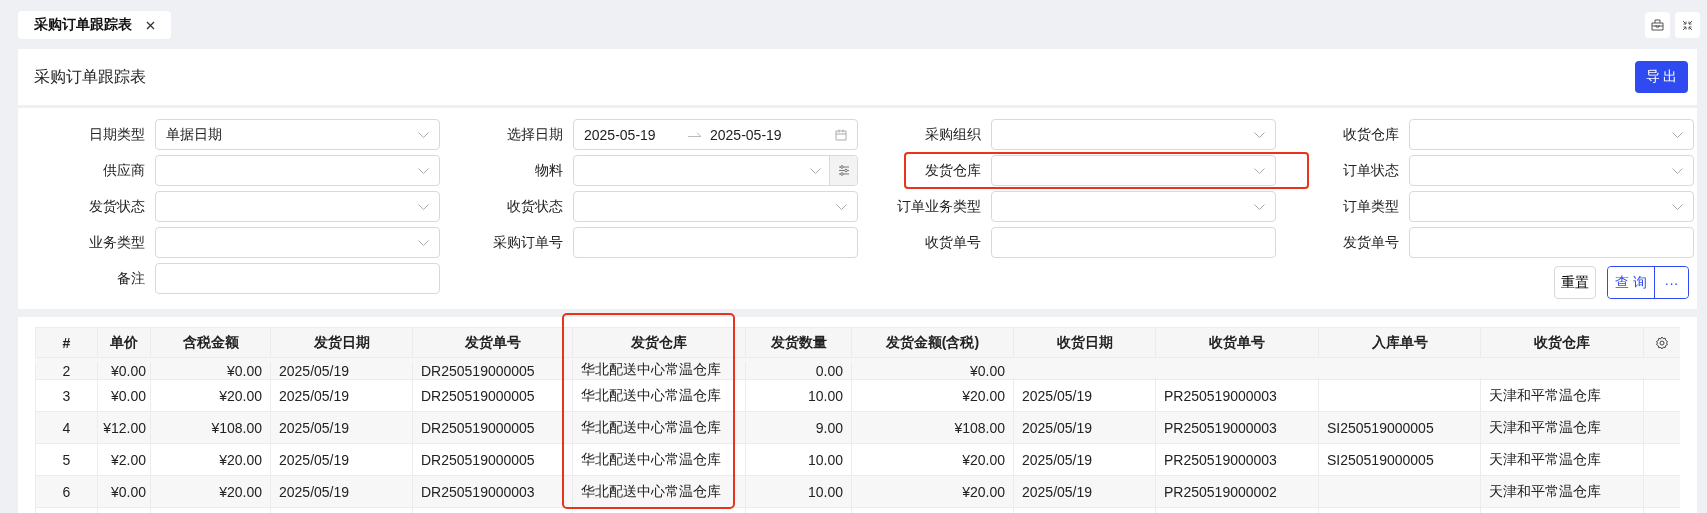  Describe the element at coordinates (829, 427) in the screenshot. I see `table-cell: 9.00` at that location.